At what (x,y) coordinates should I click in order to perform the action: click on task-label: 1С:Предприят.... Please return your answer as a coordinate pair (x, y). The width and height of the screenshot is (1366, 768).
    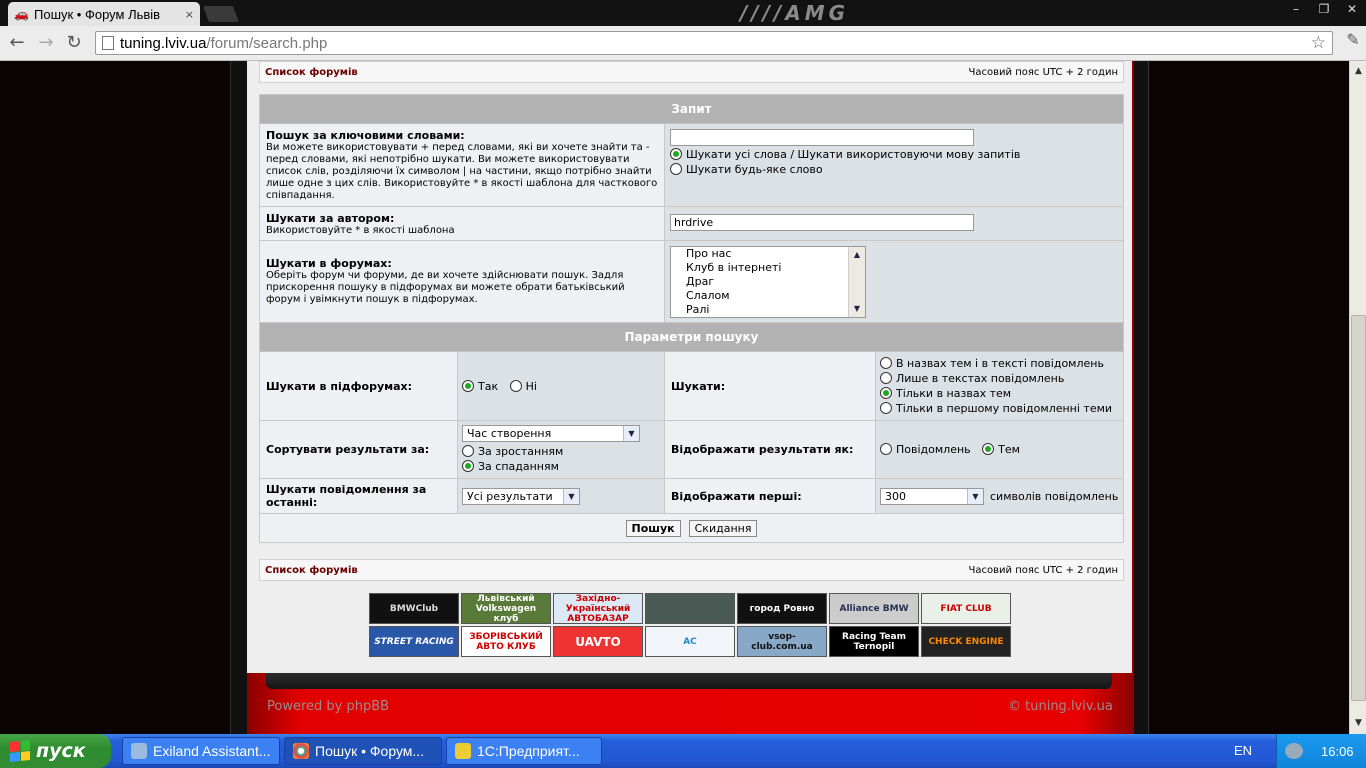
    Looking at the image, I should click on (528, 751).